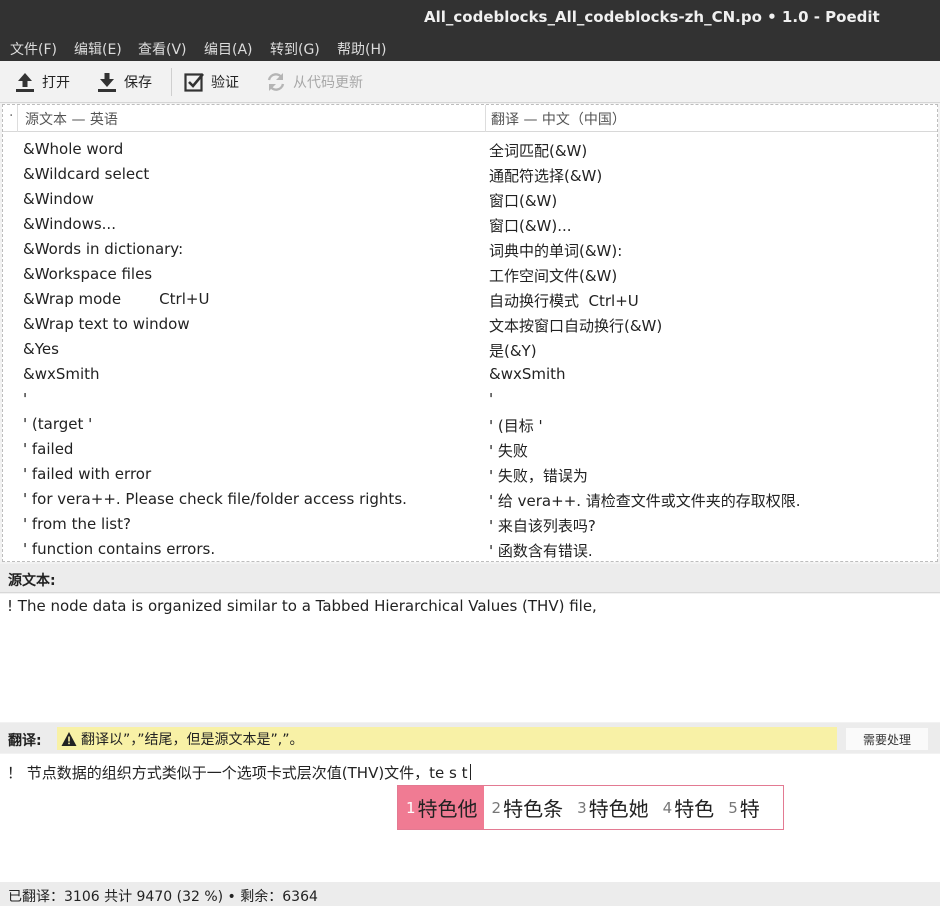 Image resolution: width=940 pixels, height=906 pixels. What do you see at coordinates (228, 49) in the screenshot?
I see `menu-catalog: 编目(A)` at bounding box center [228, 49].